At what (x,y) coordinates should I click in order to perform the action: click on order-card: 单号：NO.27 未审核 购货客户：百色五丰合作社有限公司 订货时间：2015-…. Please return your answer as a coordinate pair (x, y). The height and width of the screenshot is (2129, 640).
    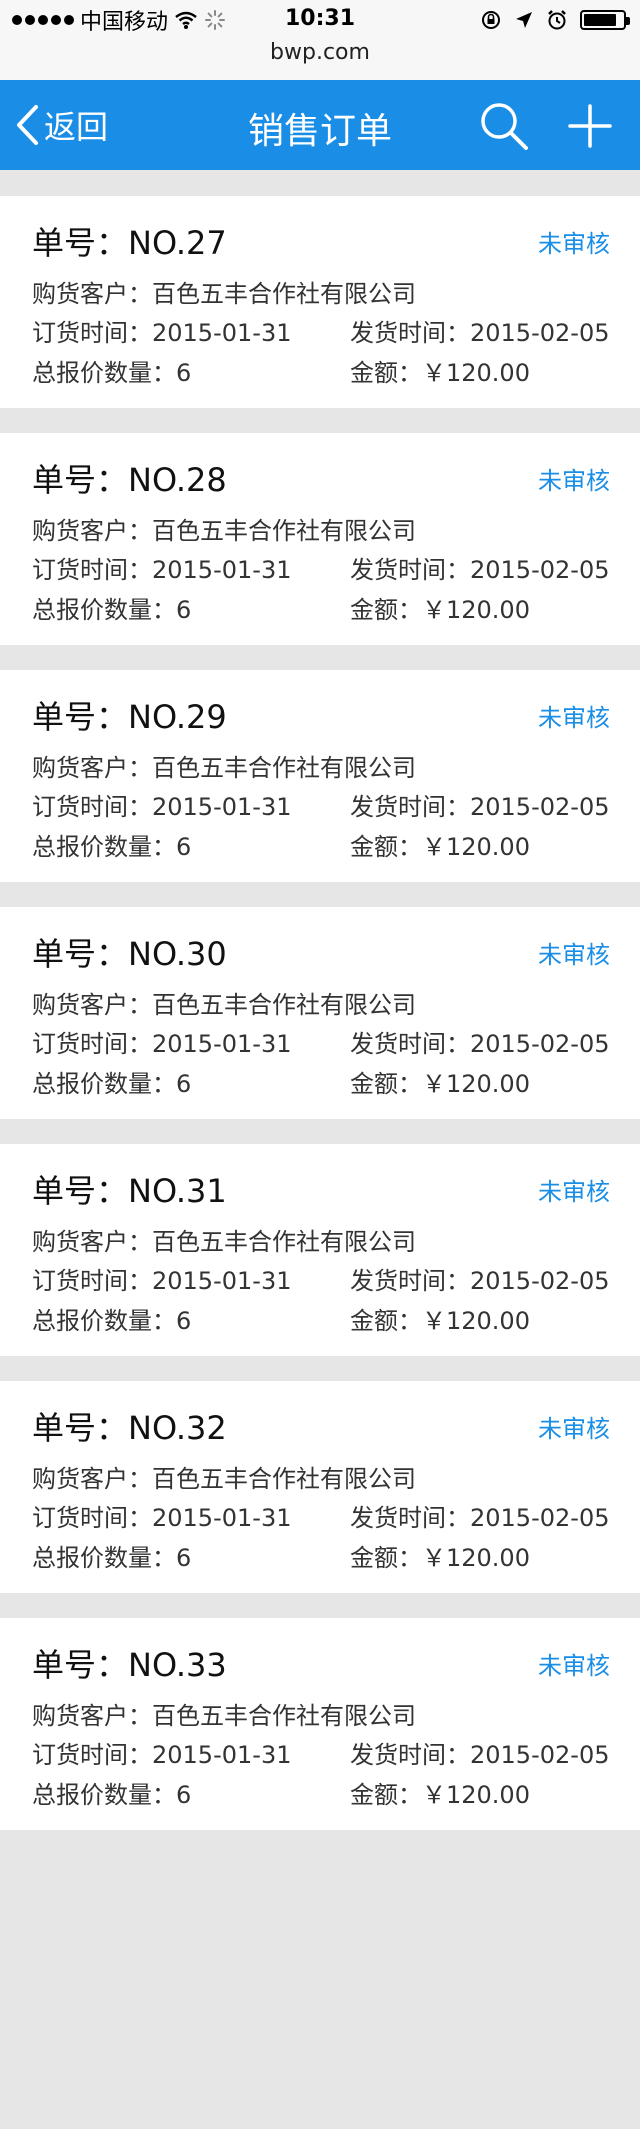
    Looking at the image, I should click on (320, 302).